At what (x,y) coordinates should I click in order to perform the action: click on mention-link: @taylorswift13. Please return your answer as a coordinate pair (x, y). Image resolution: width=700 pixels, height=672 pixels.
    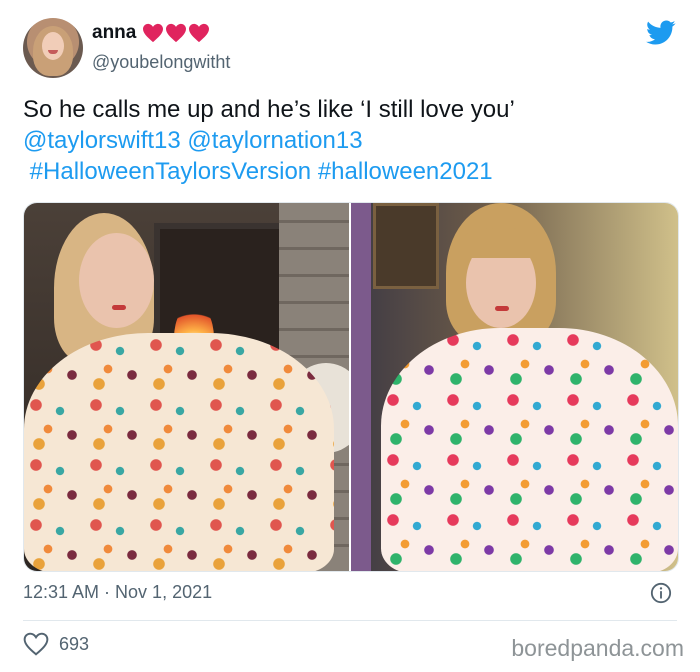
    Looking at the image, I should click on (102, 140).